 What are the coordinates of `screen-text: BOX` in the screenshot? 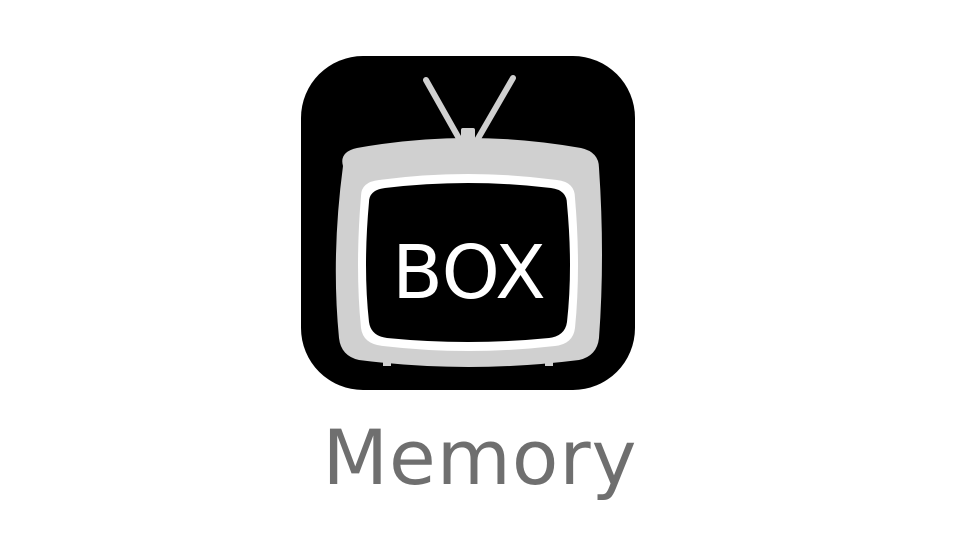 It's located at (469, 273).